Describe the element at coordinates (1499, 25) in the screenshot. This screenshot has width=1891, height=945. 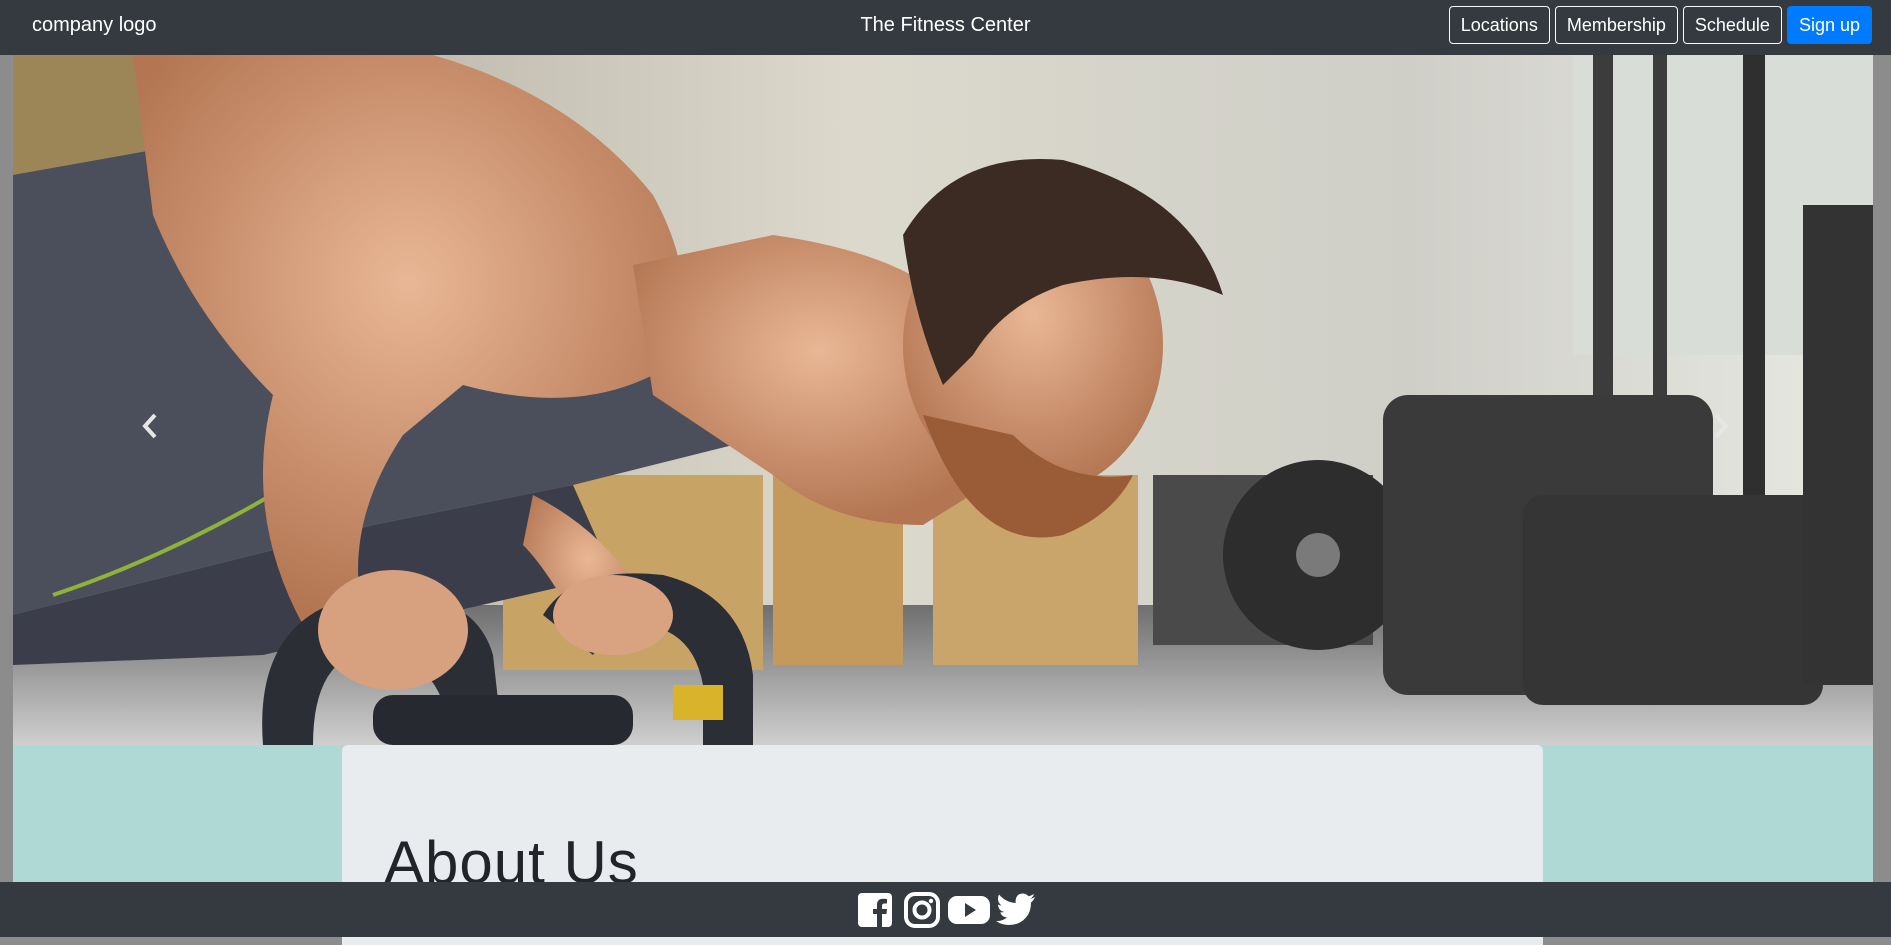
I see `locations-button: Locations` at that location.